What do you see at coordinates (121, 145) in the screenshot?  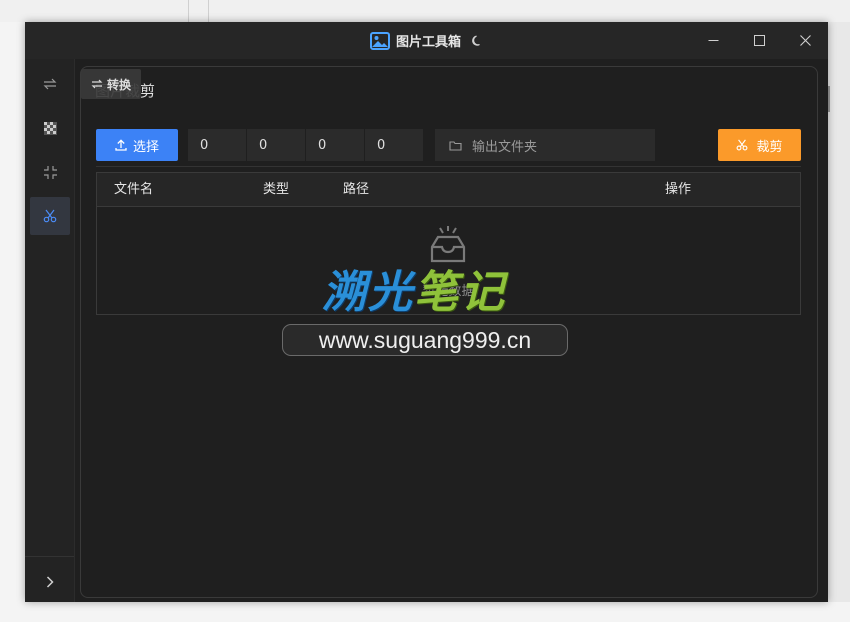 I see `upload-icon` at bounding box center [121, 145].